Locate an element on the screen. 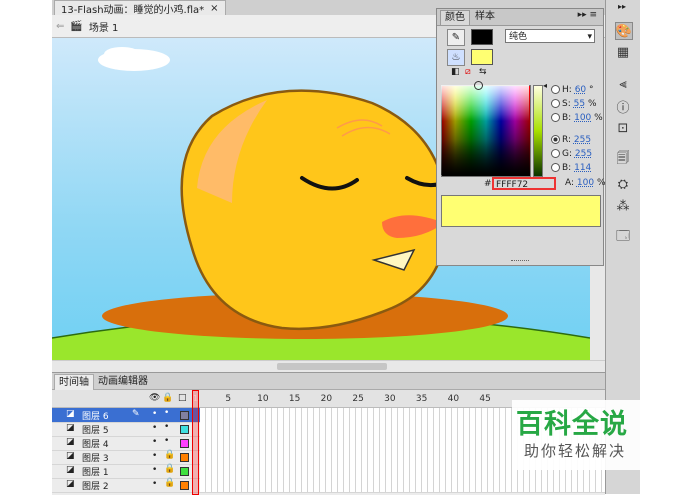 The image size is (691, 495). red-value: 255 is located at coordinates (582, 140).